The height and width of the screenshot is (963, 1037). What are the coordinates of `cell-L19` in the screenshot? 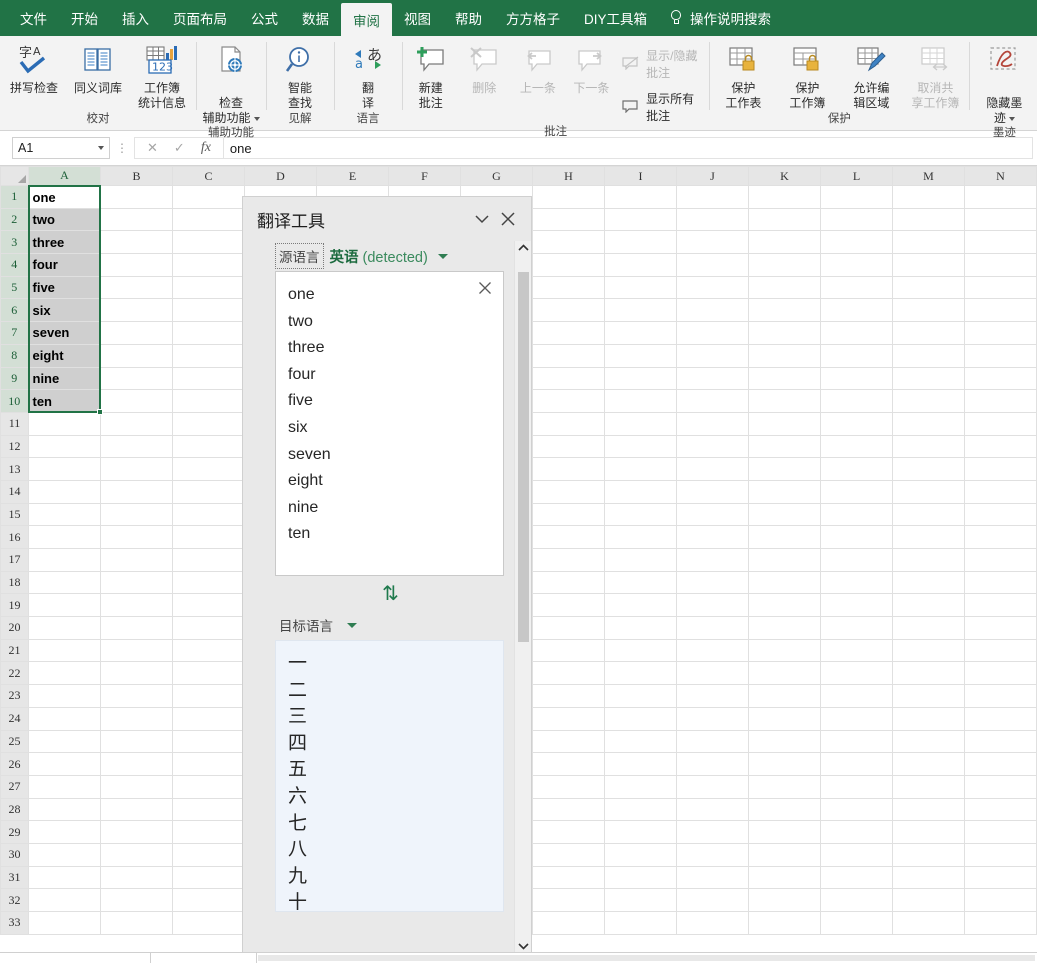 It's located at (856, 605).